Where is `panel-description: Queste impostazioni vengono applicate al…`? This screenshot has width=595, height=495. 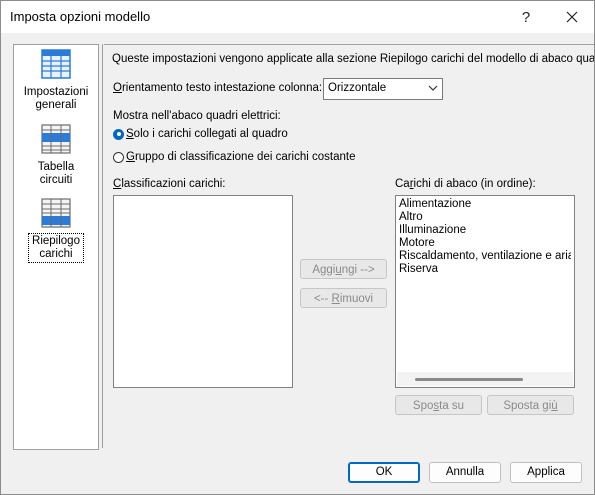
panel-description: Queste impostazioni vengono applicate al… is located at coordinates (353, 59).